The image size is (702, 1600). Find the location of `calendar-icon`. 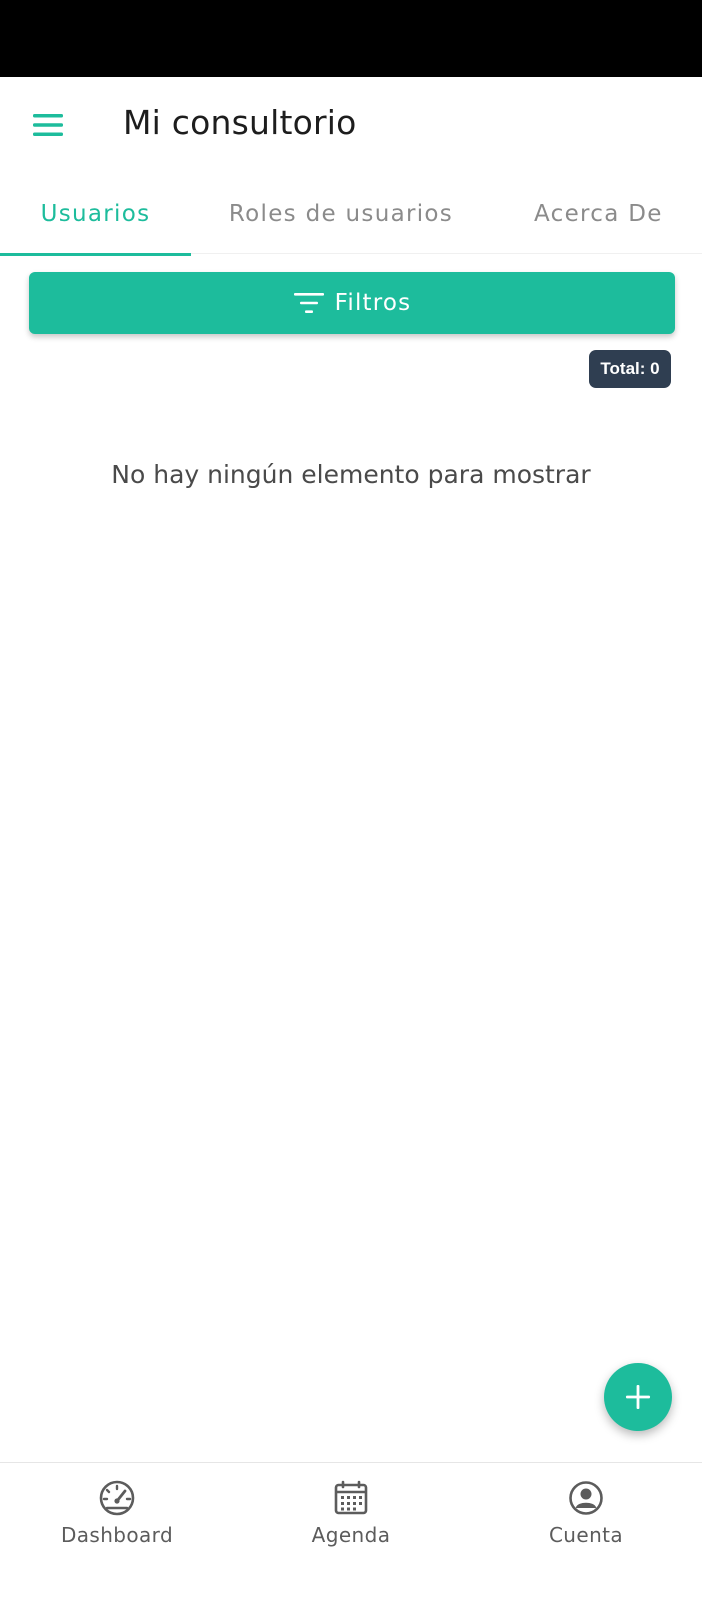

calendar-icon is located at coordinates (351, 1498).